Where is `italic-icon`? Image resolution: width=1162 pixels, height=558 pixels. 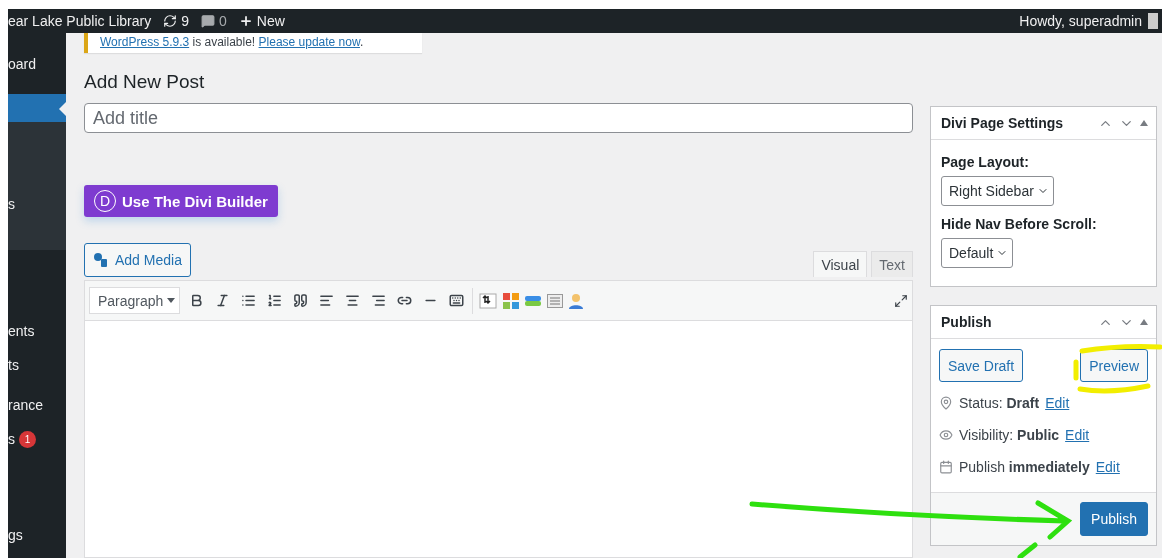
italic-icon is located at coordinates (222, 300).